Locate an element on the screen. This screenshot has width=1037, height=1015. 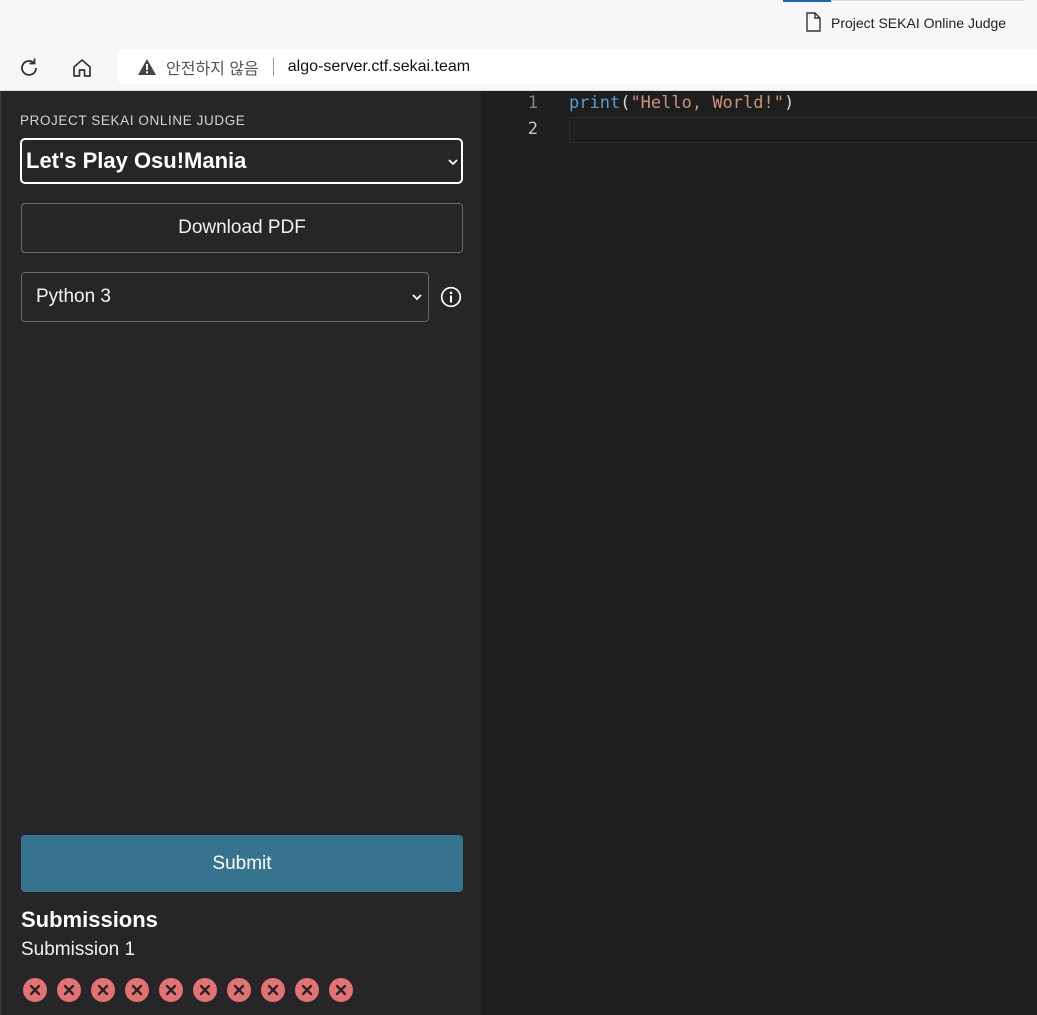
code-string: "Hello, World!" is located at coordinates (707, 103).